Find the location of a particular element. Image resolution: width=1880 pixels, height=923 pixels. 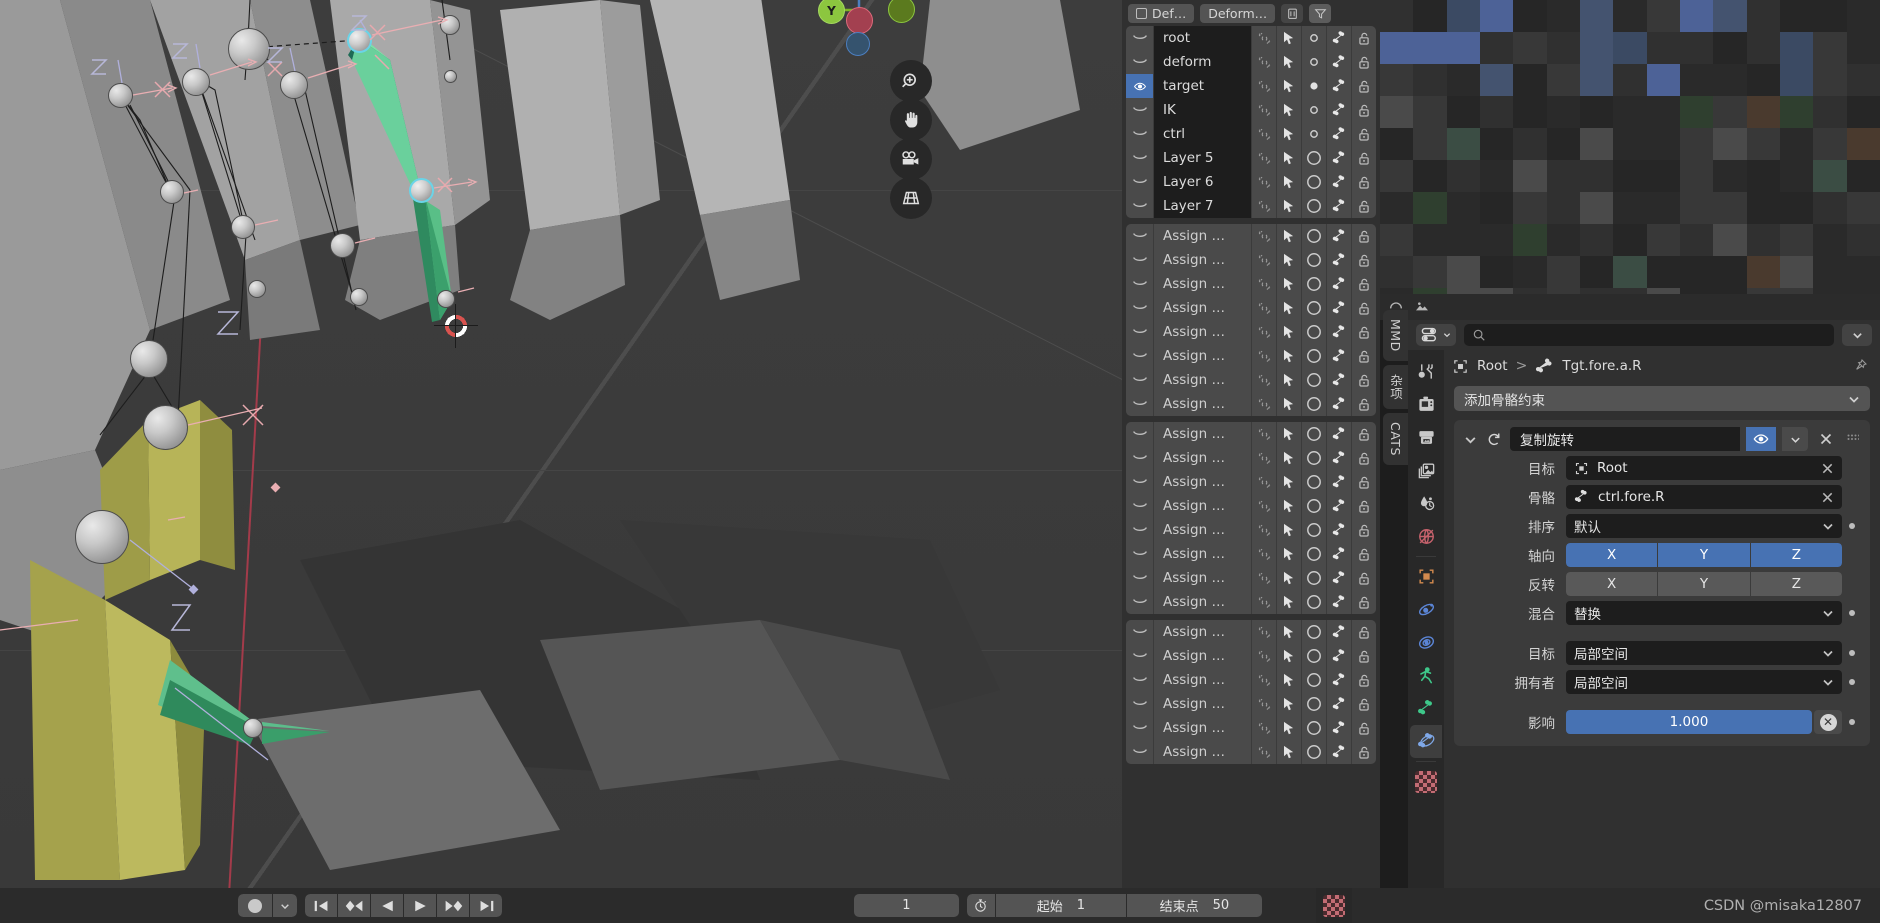

prev-keyframe-button is located at coordinates (354, 905).